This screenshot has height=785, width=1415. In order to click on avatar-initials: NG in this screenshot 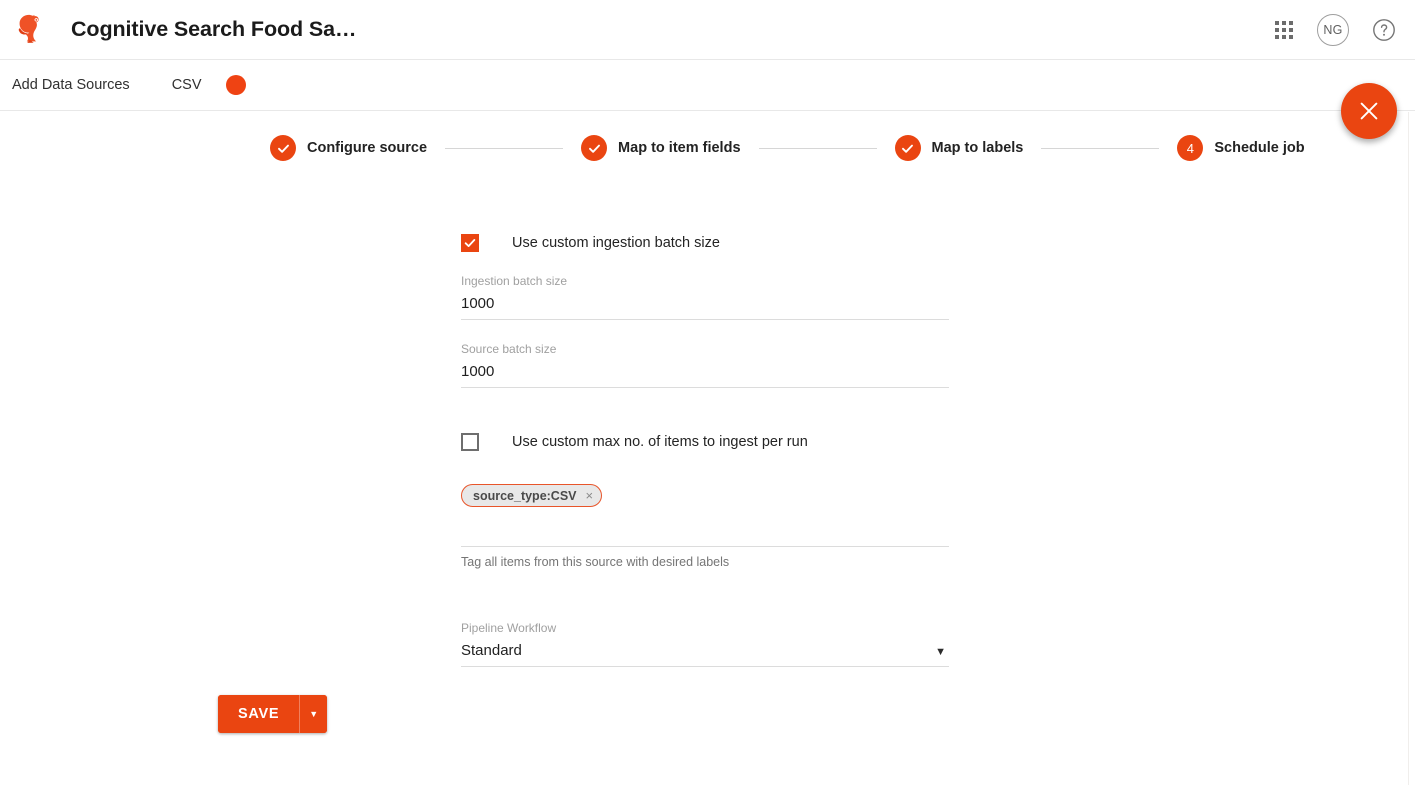, I will do `click(1333, 29)`.